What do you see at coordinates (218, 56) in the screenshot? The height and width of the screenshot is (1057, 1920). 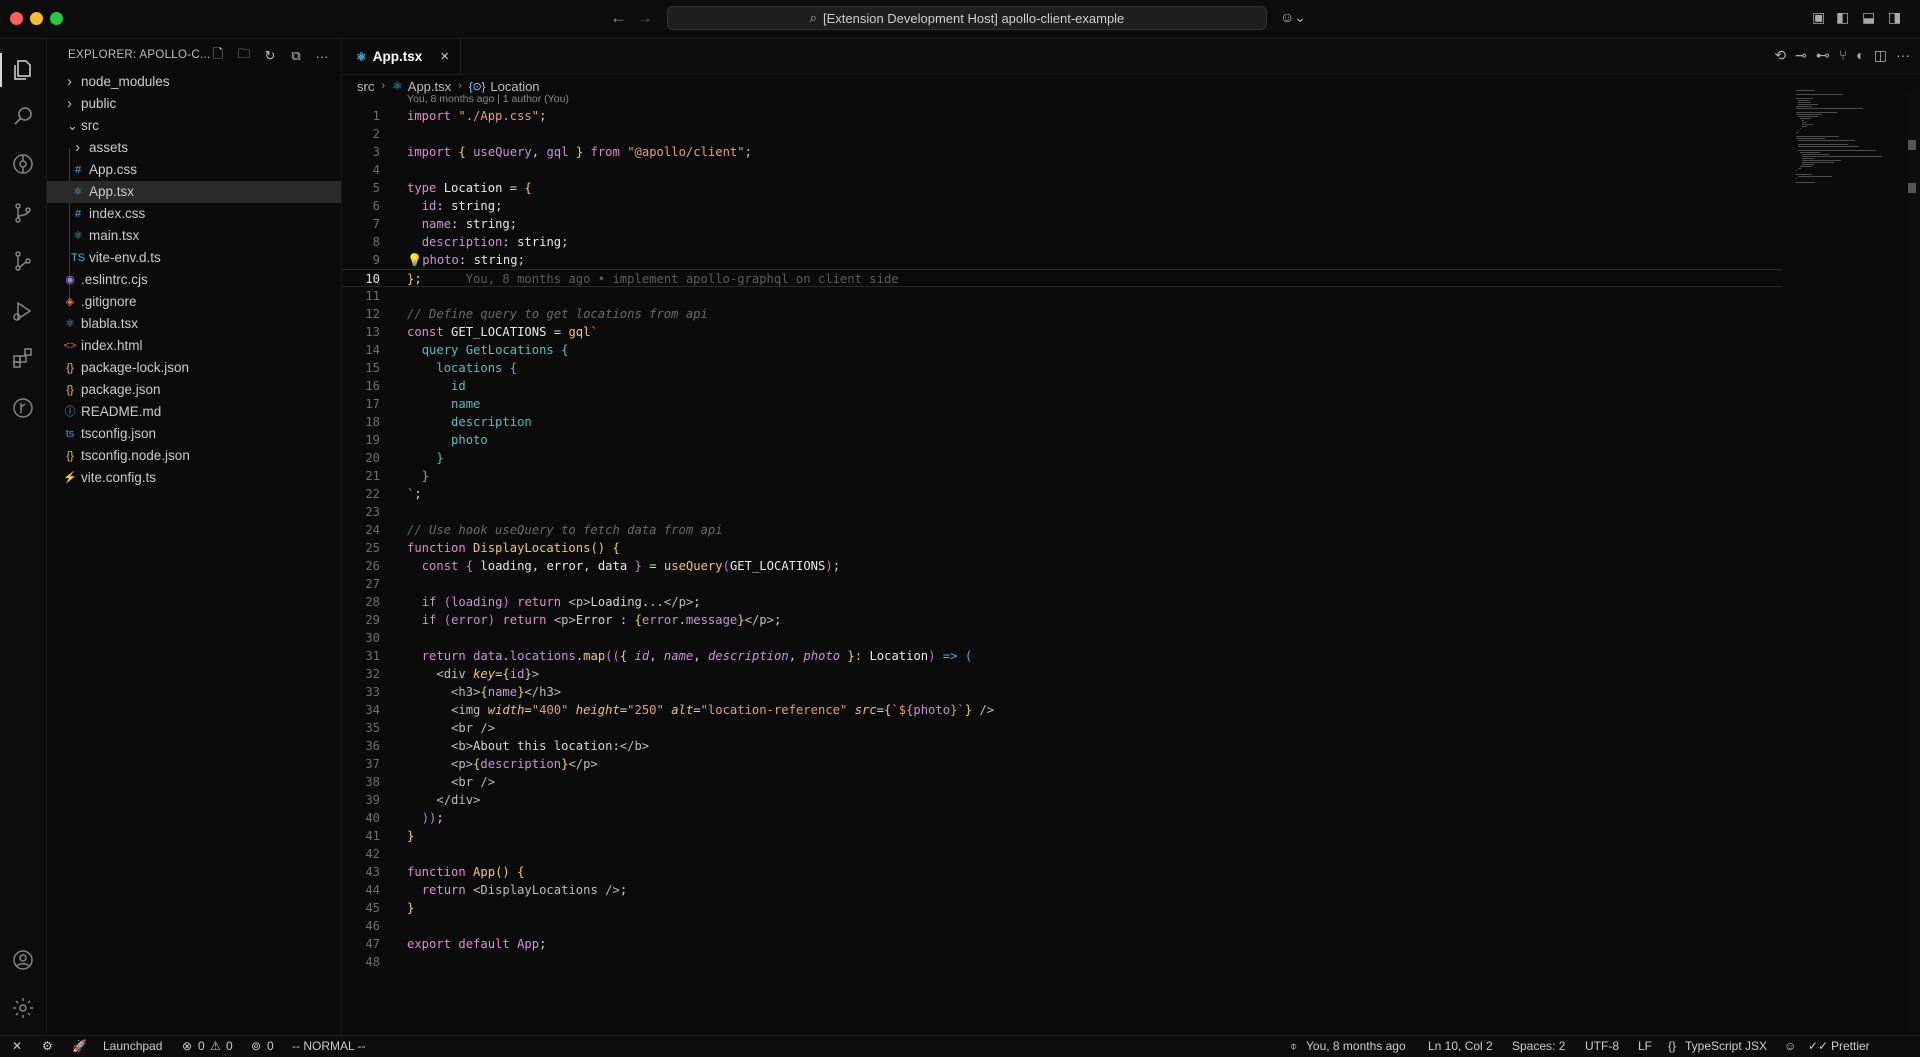 I see `new-file-icon: 🗋` at bounding box center [218, 56].